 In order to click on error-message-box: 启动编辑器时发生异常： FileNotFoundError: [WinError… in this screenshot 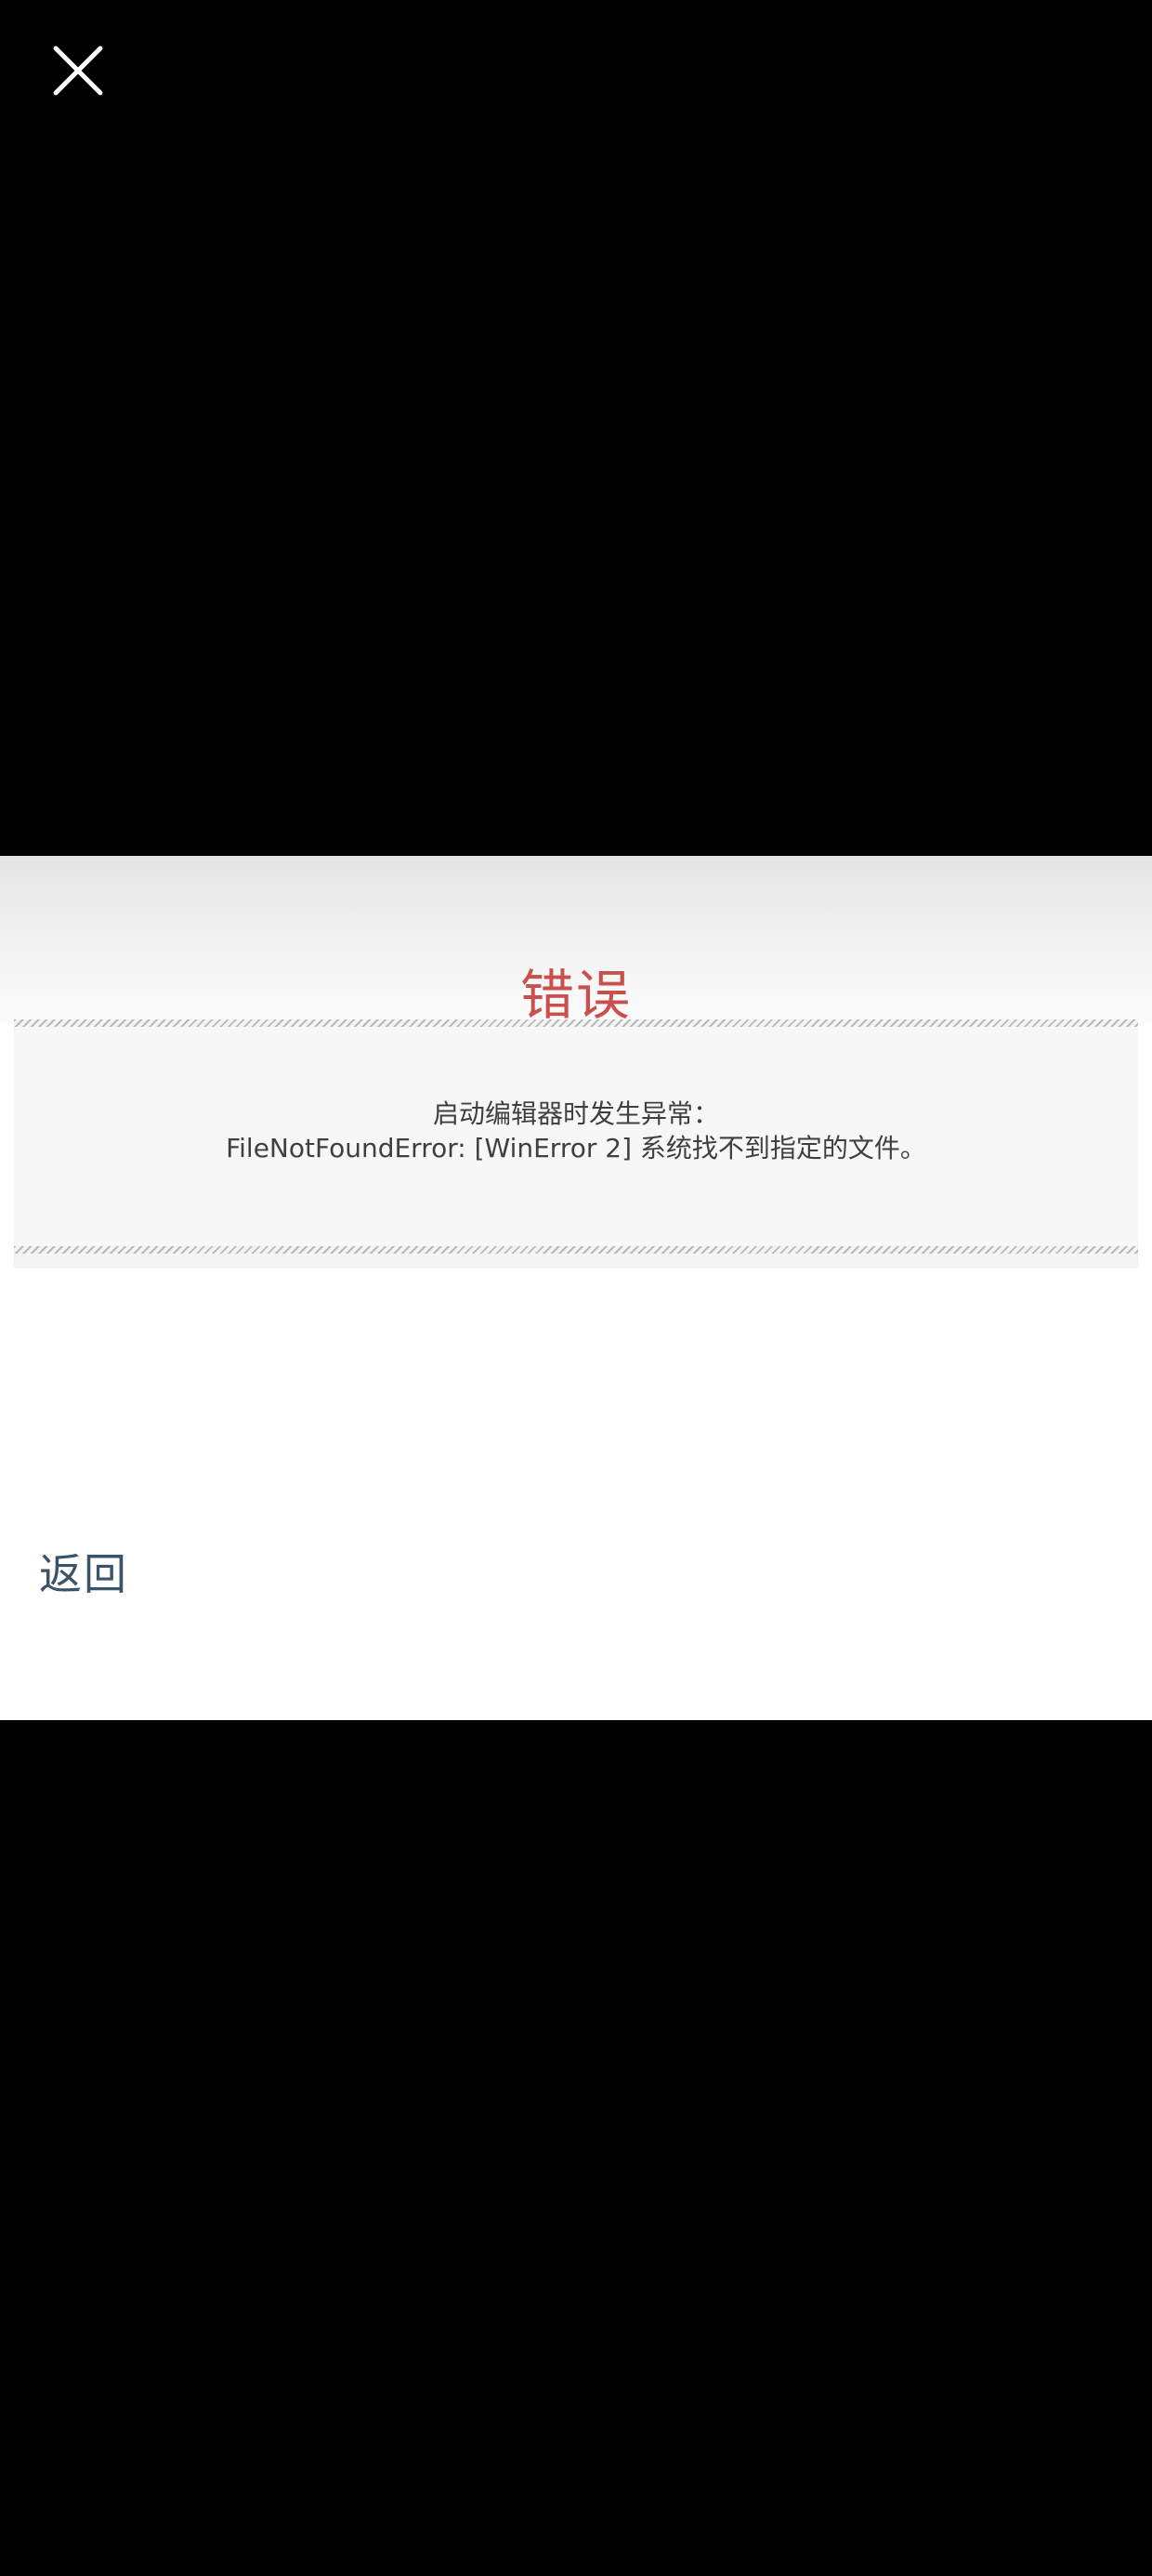, I will do `click(576, 1136)`.